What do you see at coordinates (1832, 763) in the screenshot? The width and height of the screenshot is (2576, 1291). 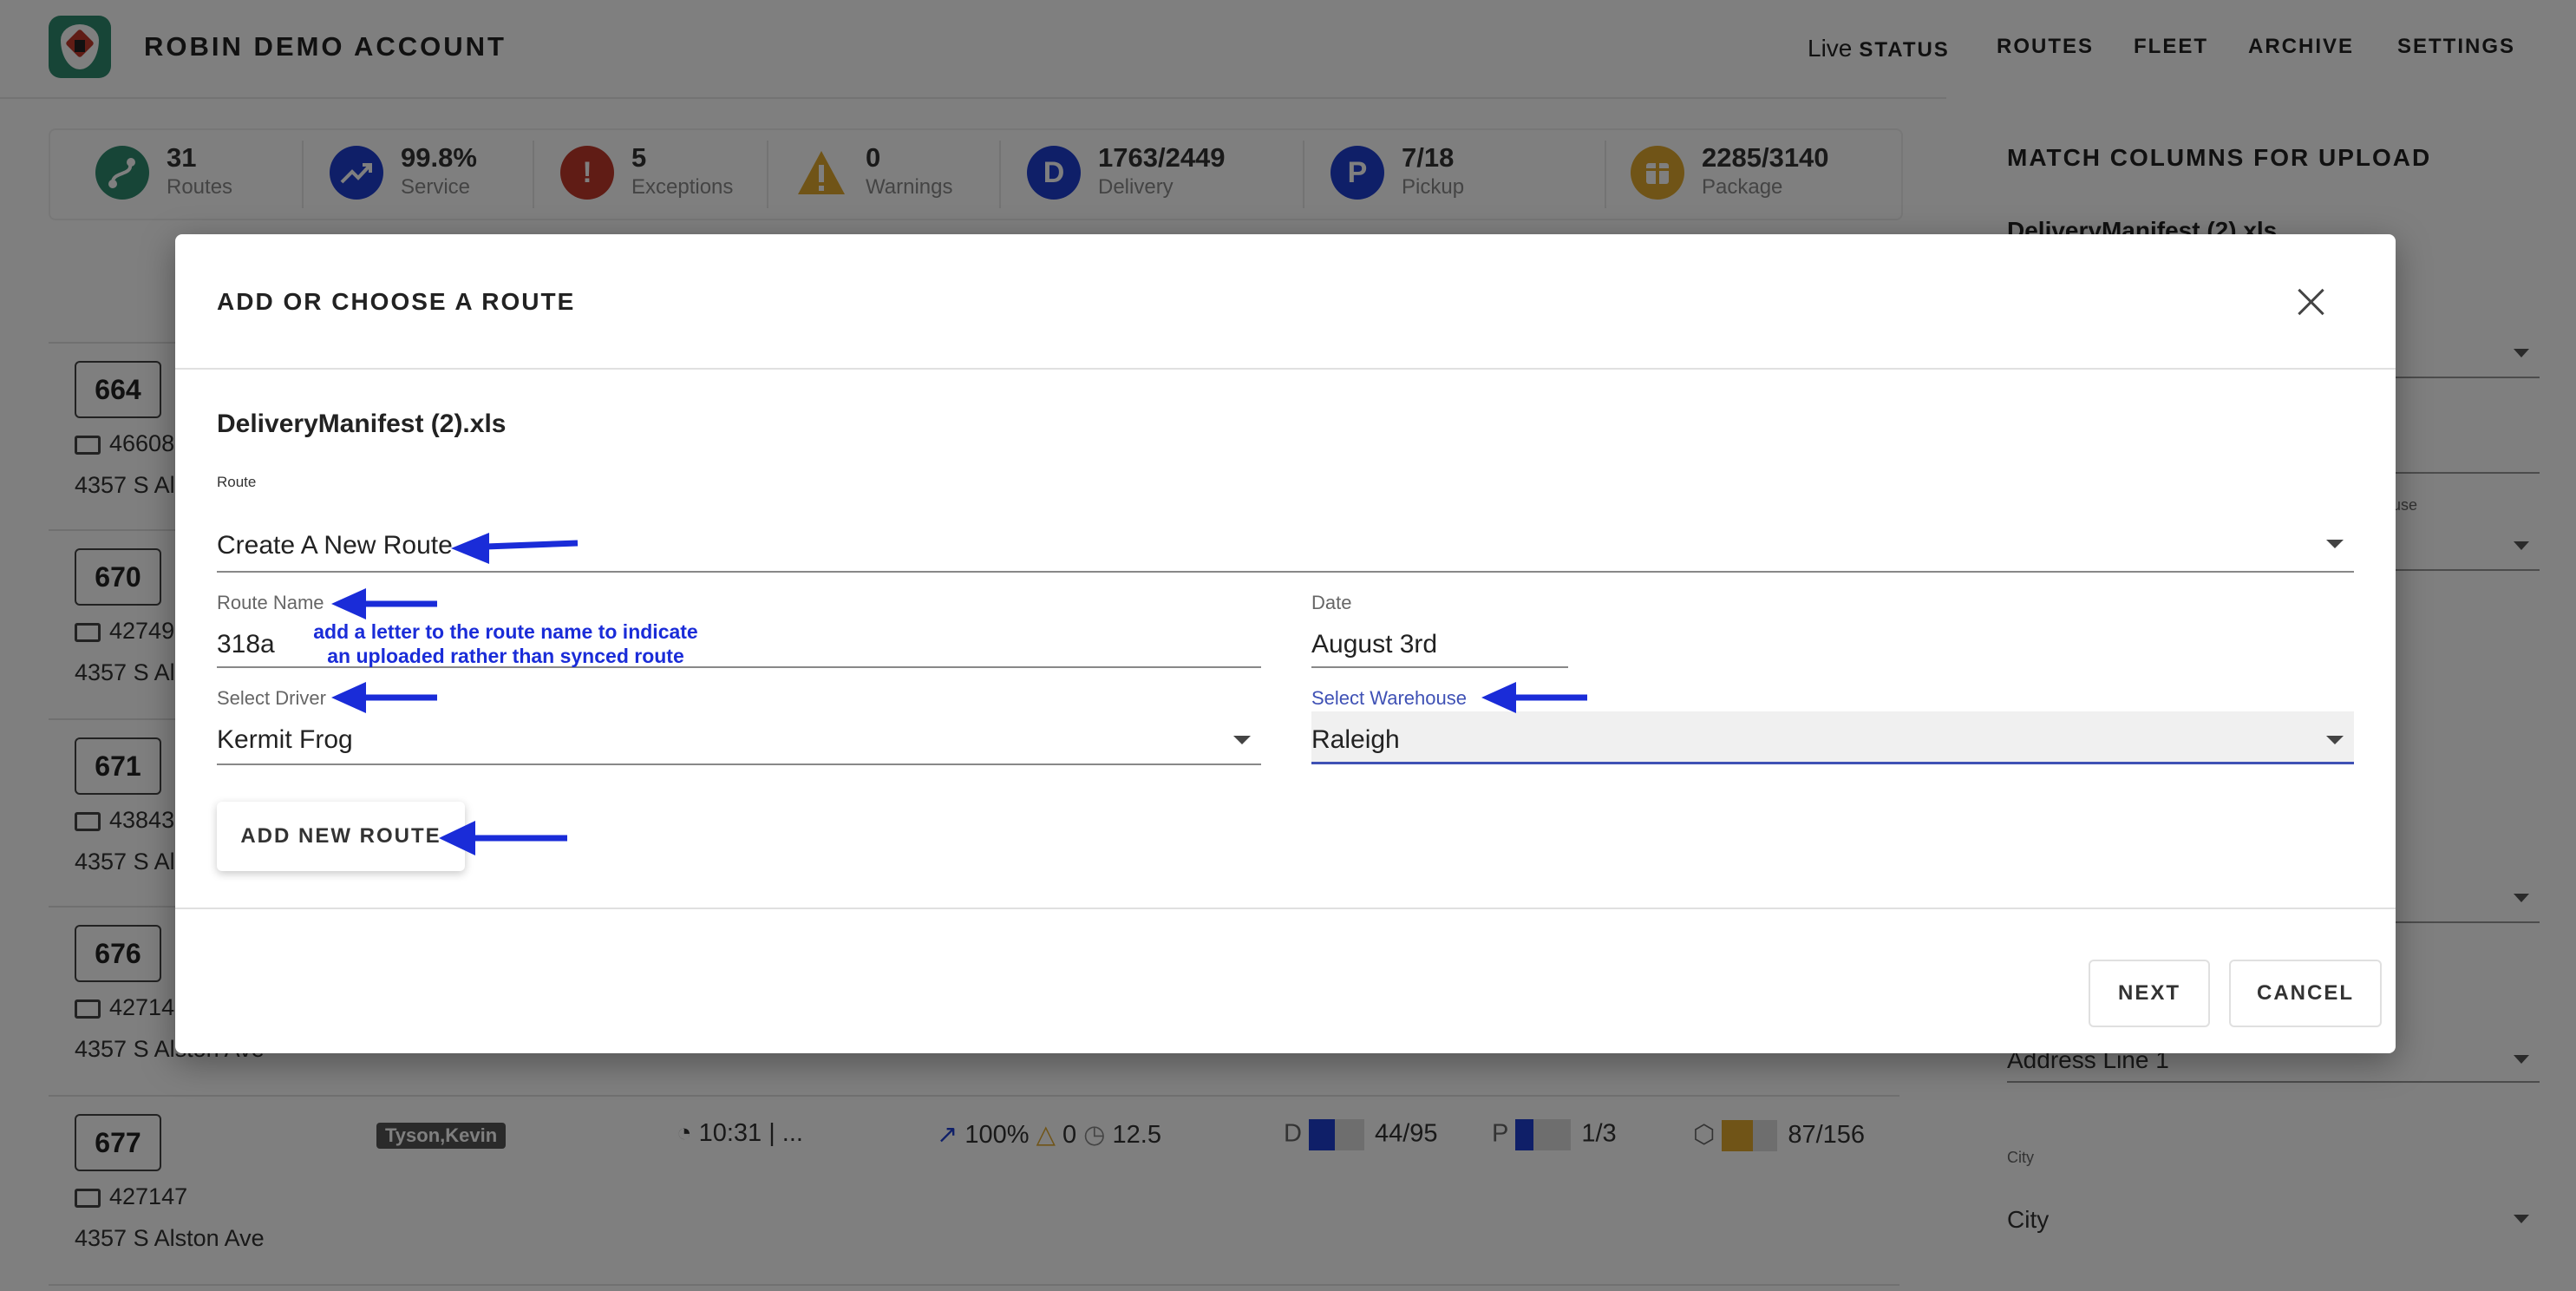 I see `warehouse-select-underline` at bounding box center [1832, 763].